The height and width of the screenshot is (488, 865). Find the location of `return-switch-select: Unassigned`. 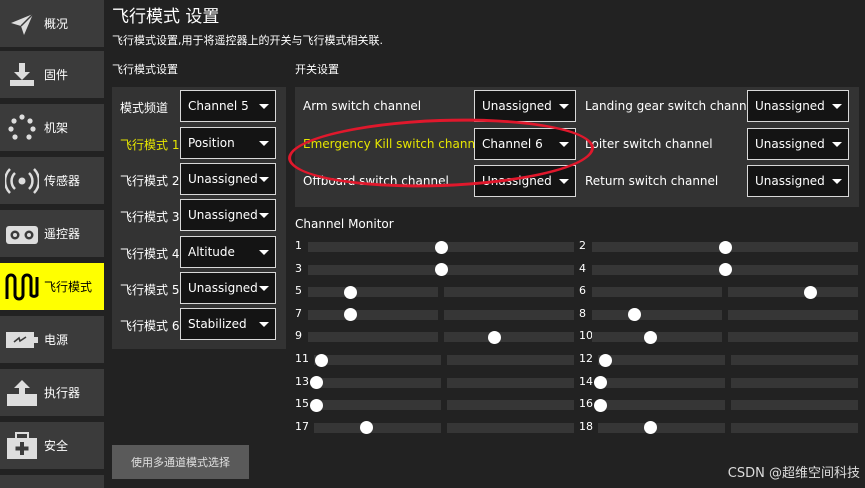

return-switch-select: Unassigned is located at coordinates (798, 181).